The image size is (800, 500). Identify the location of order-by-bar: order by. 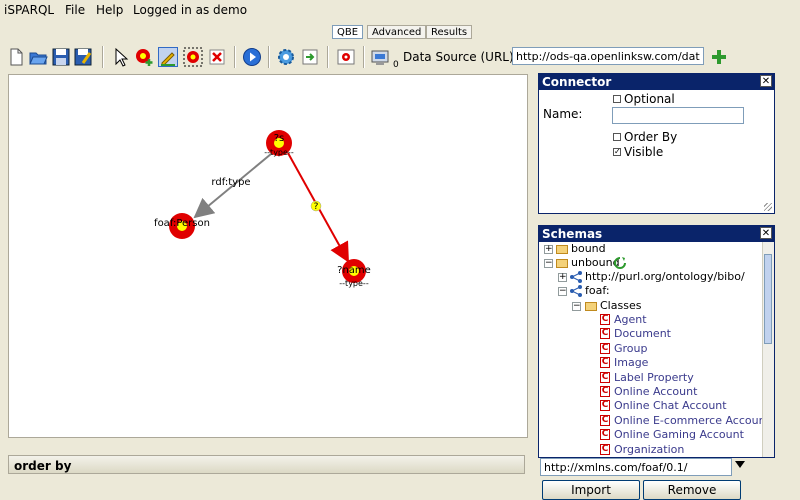
(266, 464).